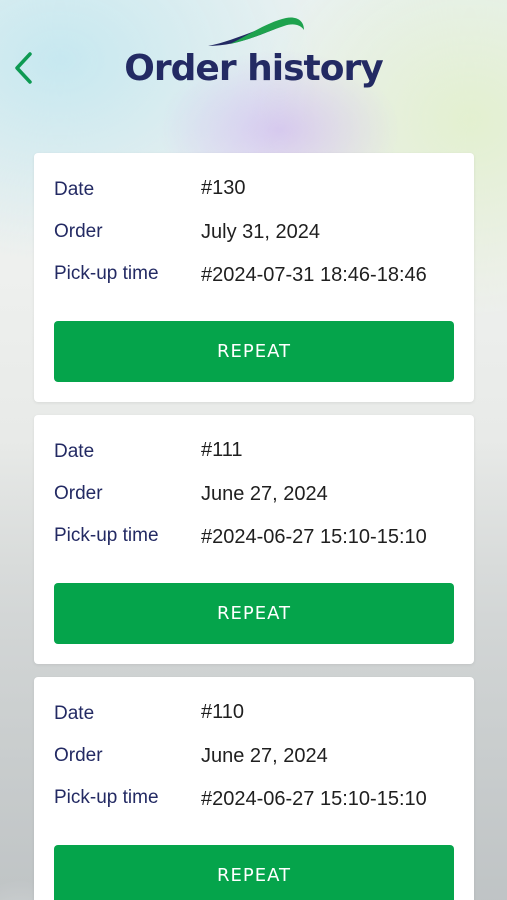 This screenshot has width=507, height=900. I want to click on date-value: #130, so click(223, 188).